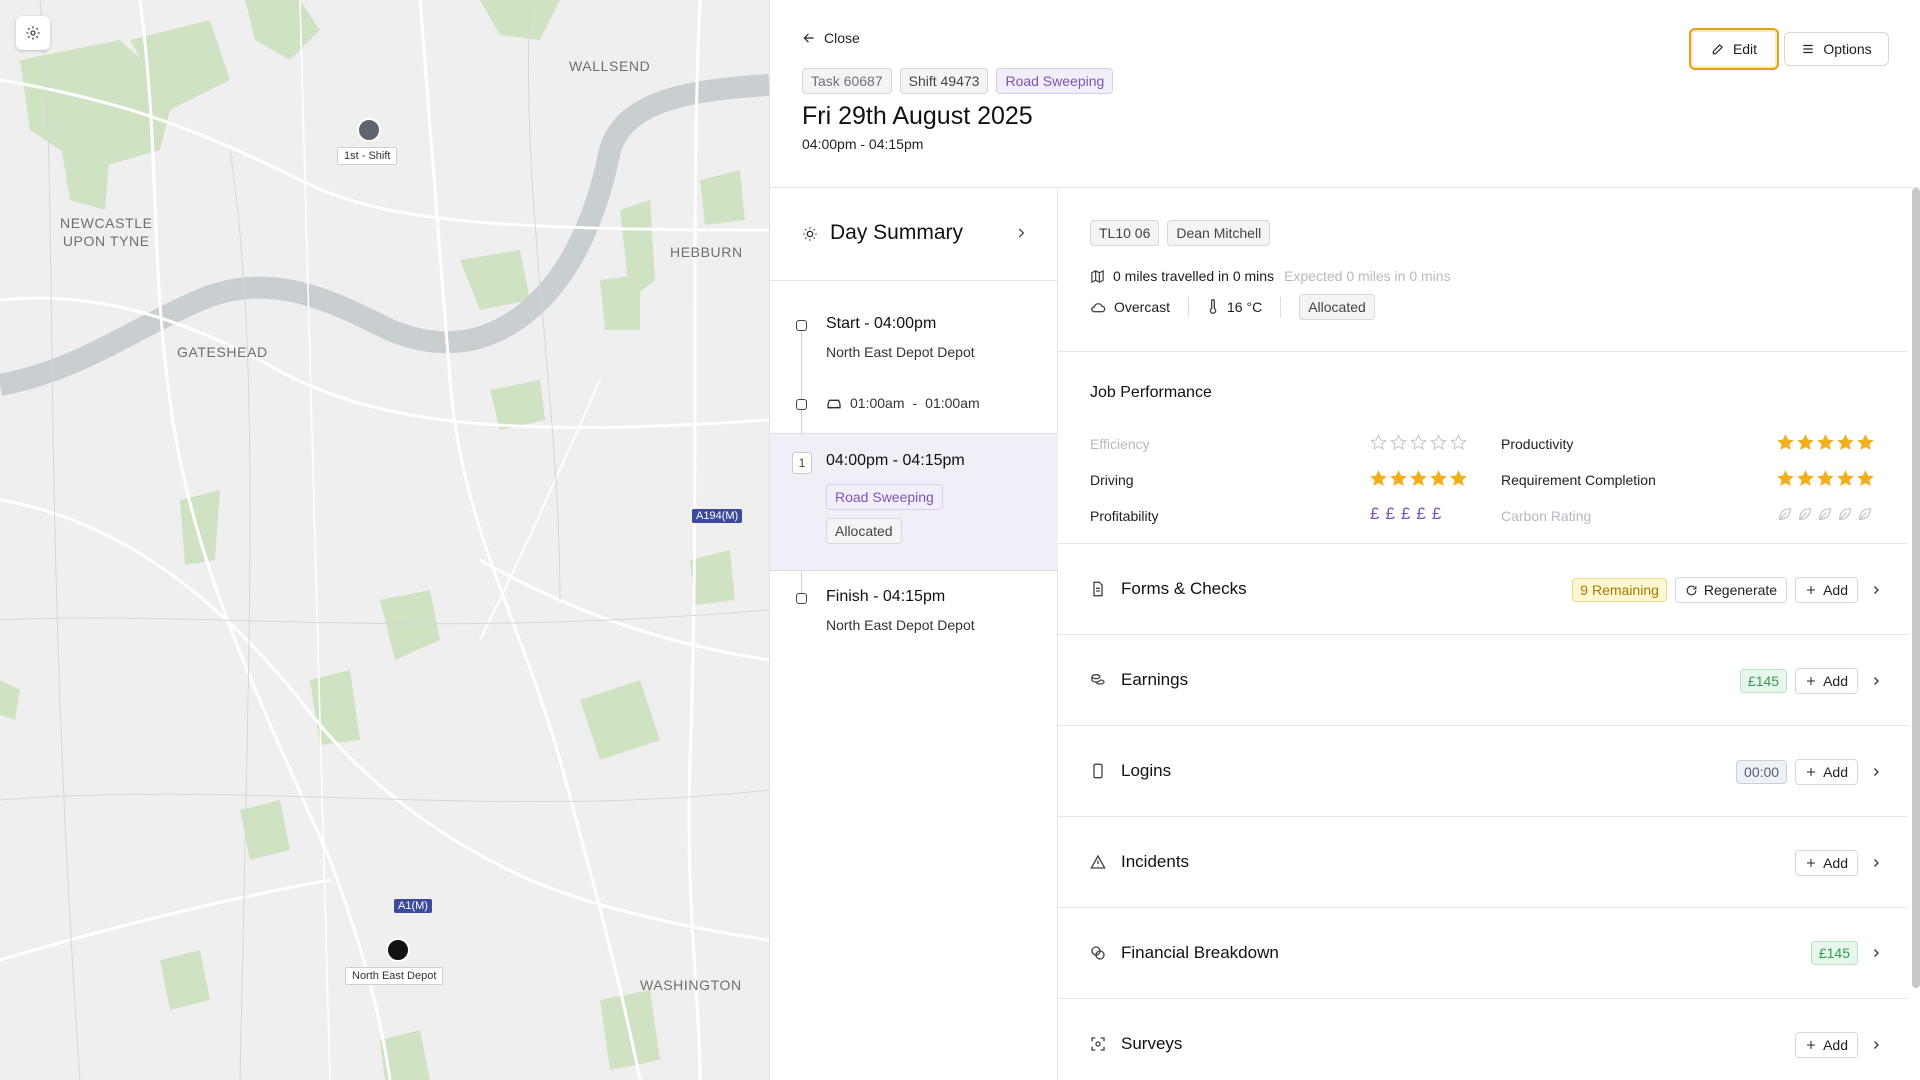 The height and width of the screenshot is (1080, 1920). I want to click on regenerate-button: Regenerate, so click(1731, 590).